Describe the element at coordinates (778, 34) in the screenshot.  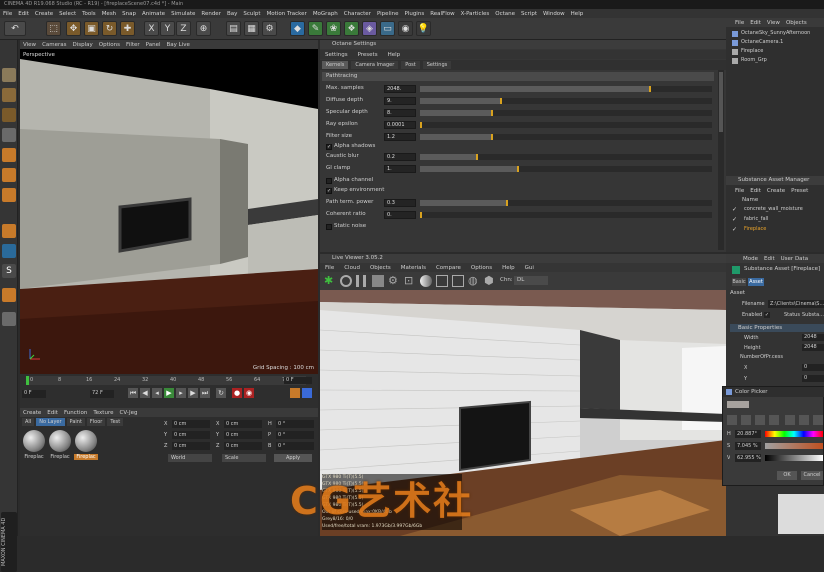
I see `object-item: OctaneSky_SunnyAfternoon` at that location.